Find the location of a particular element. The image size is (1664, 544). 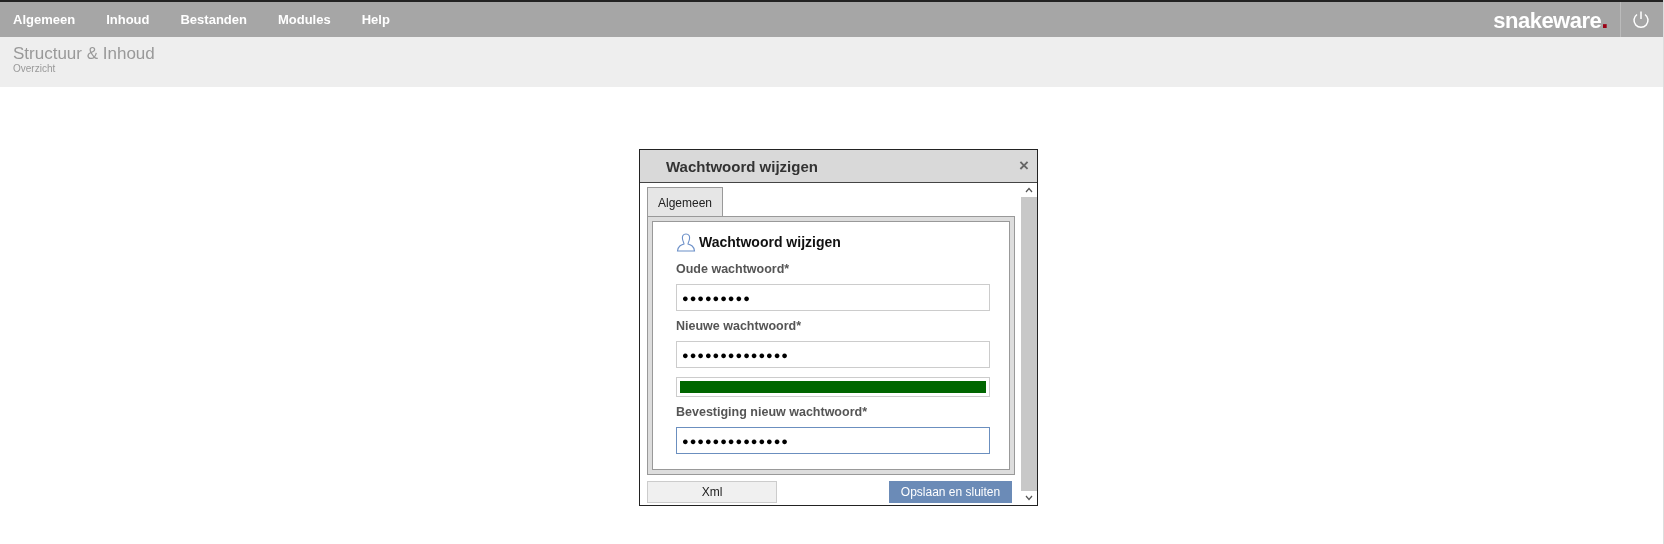

tab: Algemeen is located at coordinates (685, 201).